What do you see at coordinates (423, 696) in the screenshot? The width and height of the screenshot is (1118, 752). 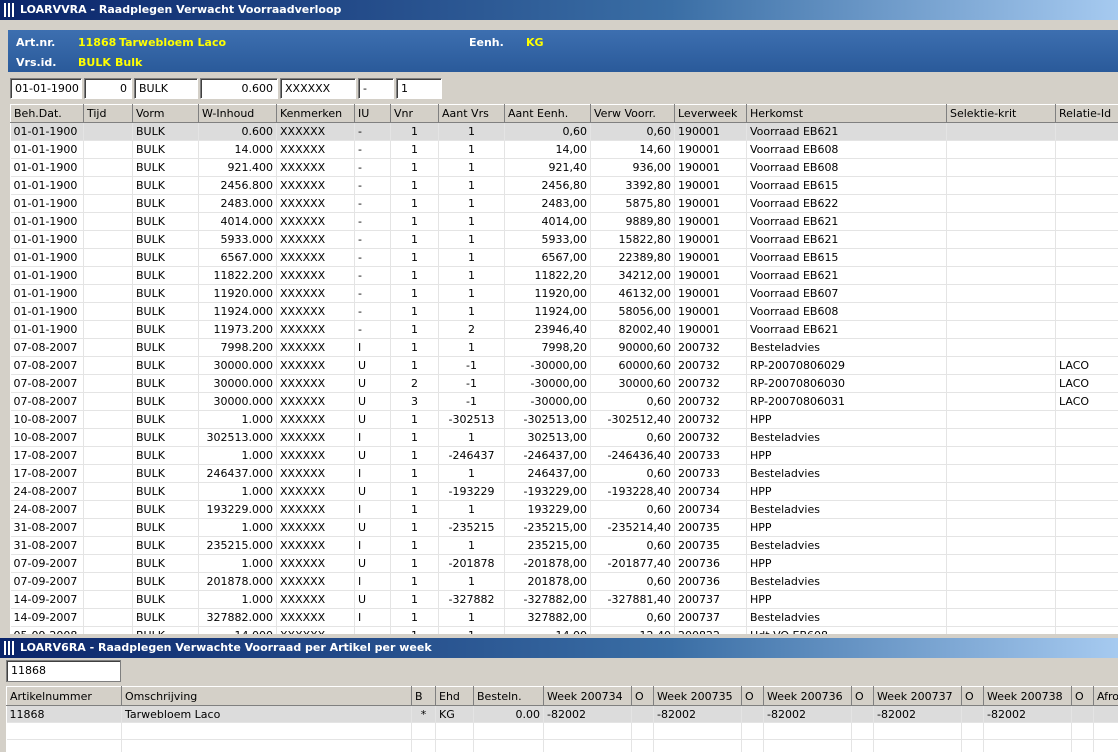 I see `col-b-header: B` at bounding box center [423, 696].